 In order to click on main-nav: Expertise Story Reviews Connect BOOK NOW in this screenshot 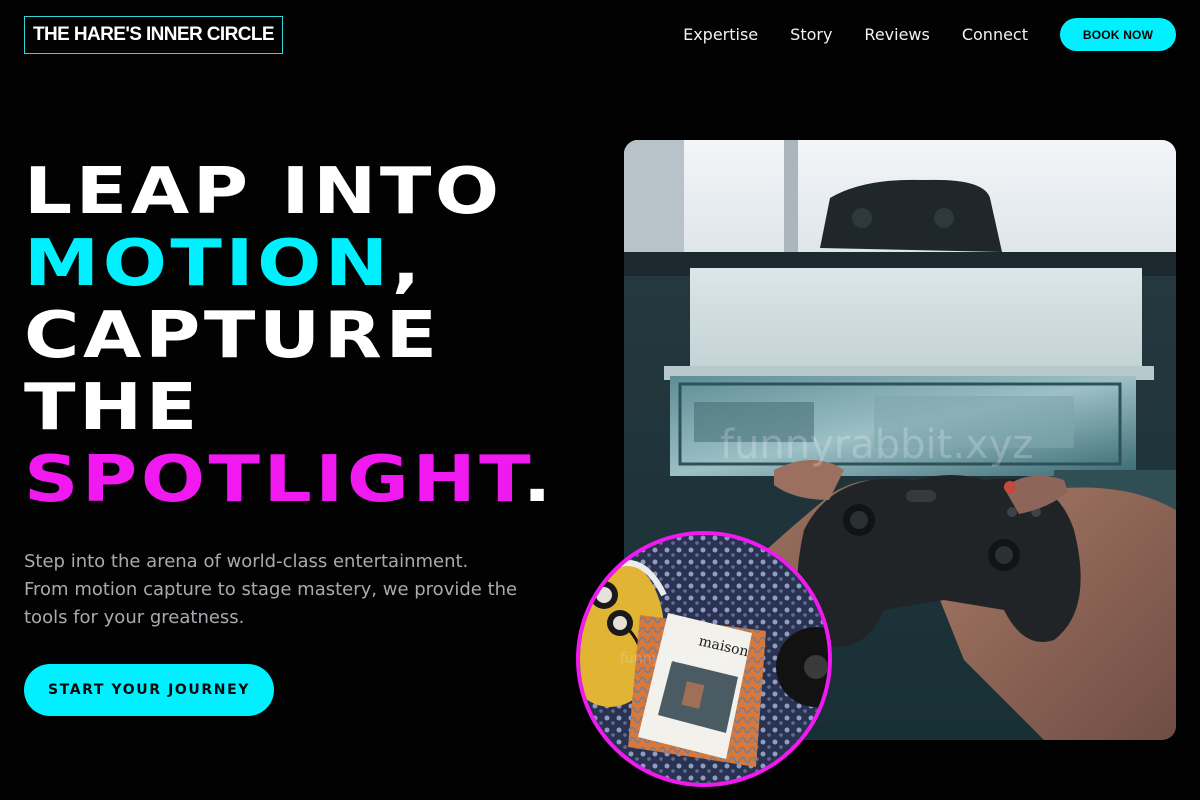, I will do `click(929, 34)`.